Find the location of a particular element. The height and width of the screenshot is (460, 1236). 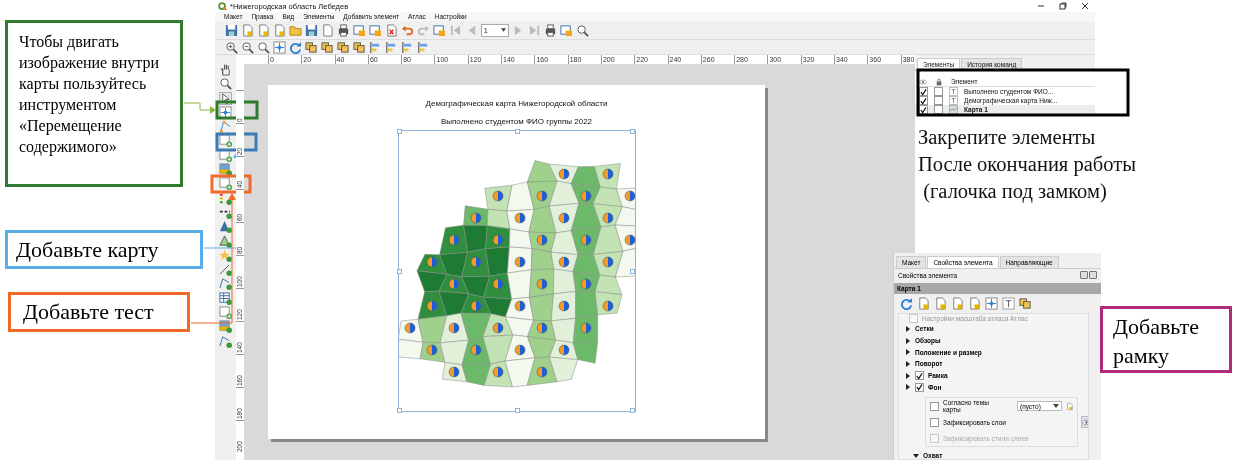

add-label-icon is located at coordinates (225, 184).